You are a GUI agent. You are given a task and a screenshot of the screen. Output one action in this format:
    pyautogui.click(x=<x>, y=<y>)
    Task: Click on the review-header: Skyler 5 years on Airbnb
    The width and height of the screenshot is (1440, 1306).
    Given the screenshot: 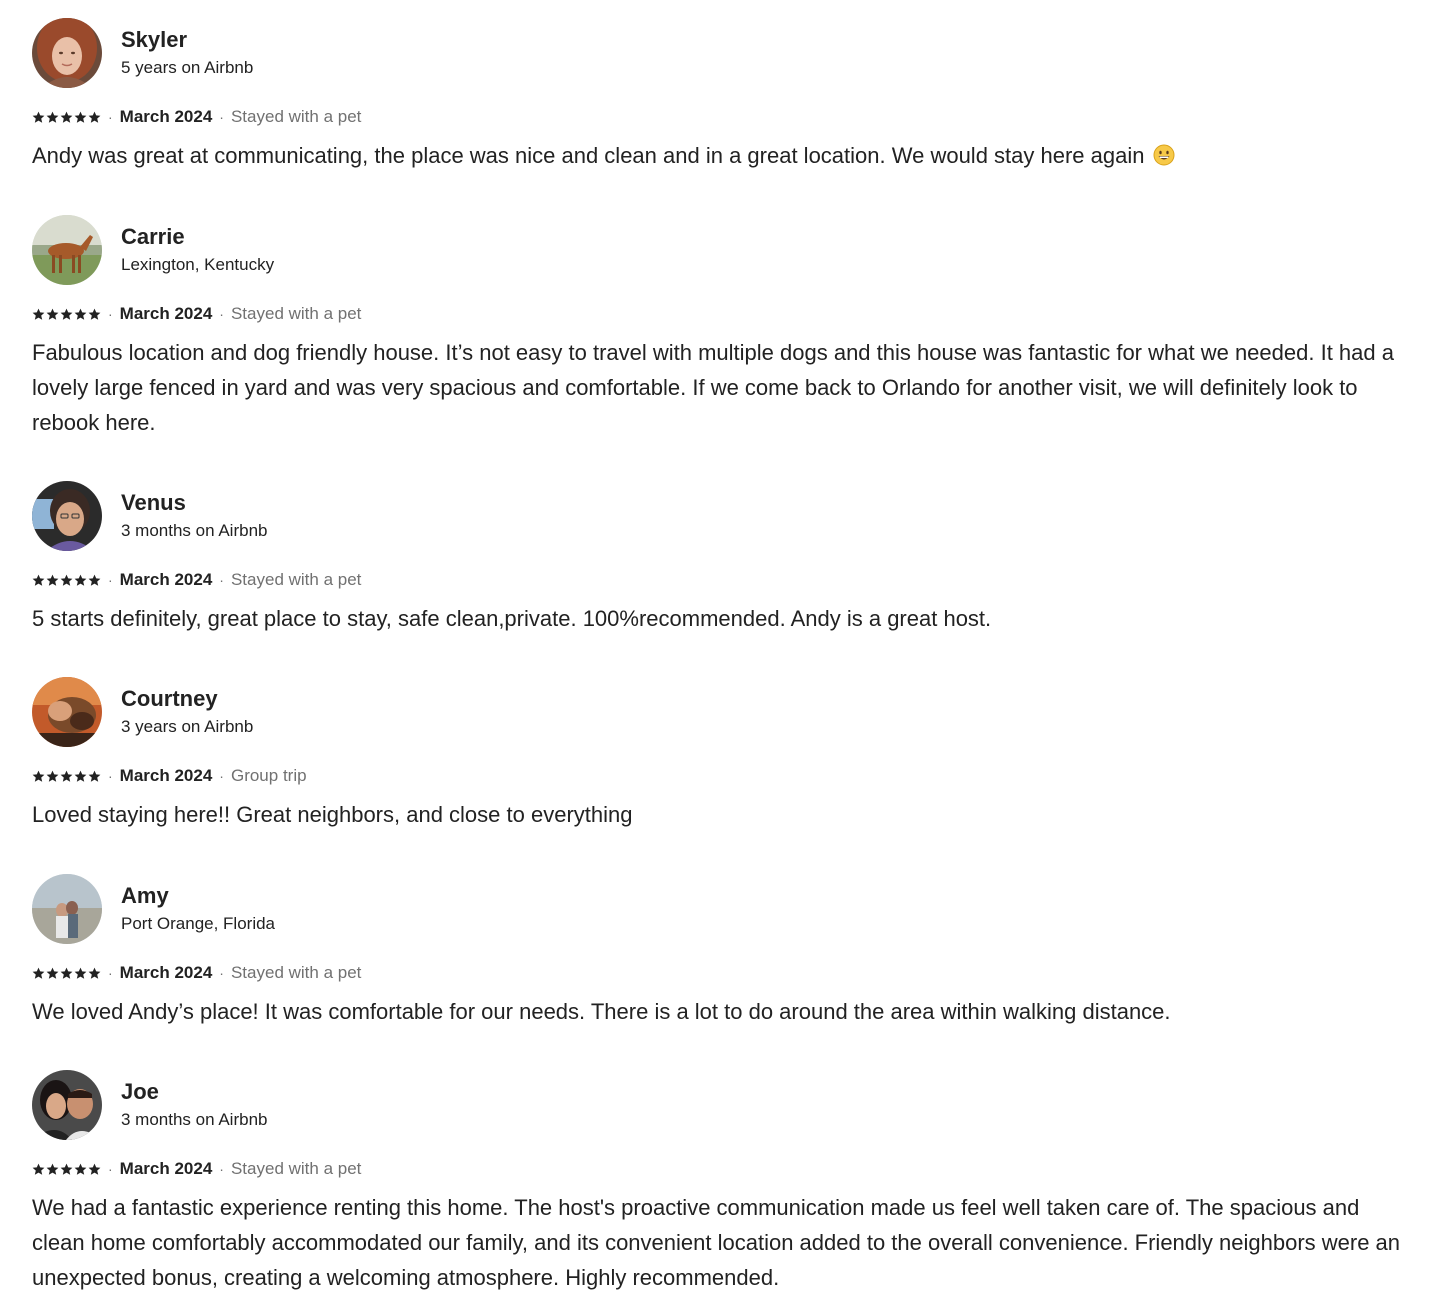 What is the action you would take?
    pyautogui.click(x=717, y=53)
    